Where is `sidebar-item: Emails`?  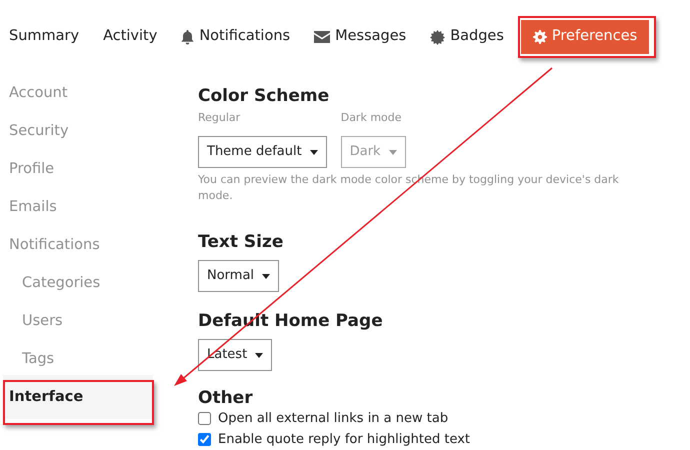
sidebar-item: Emails is located at coordinates (78, 207).